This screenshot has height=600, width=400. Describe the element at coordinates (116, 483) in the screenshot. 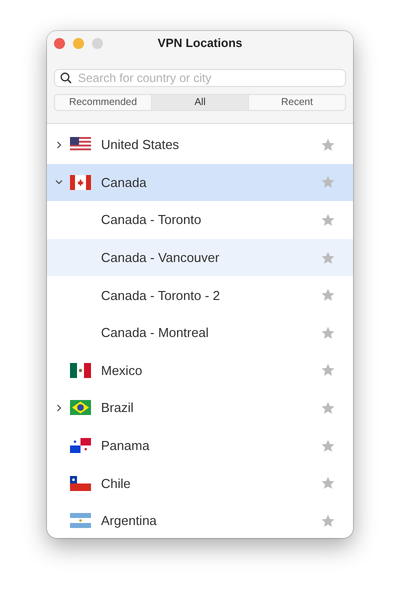

I see `location-name: Chile` at that location.